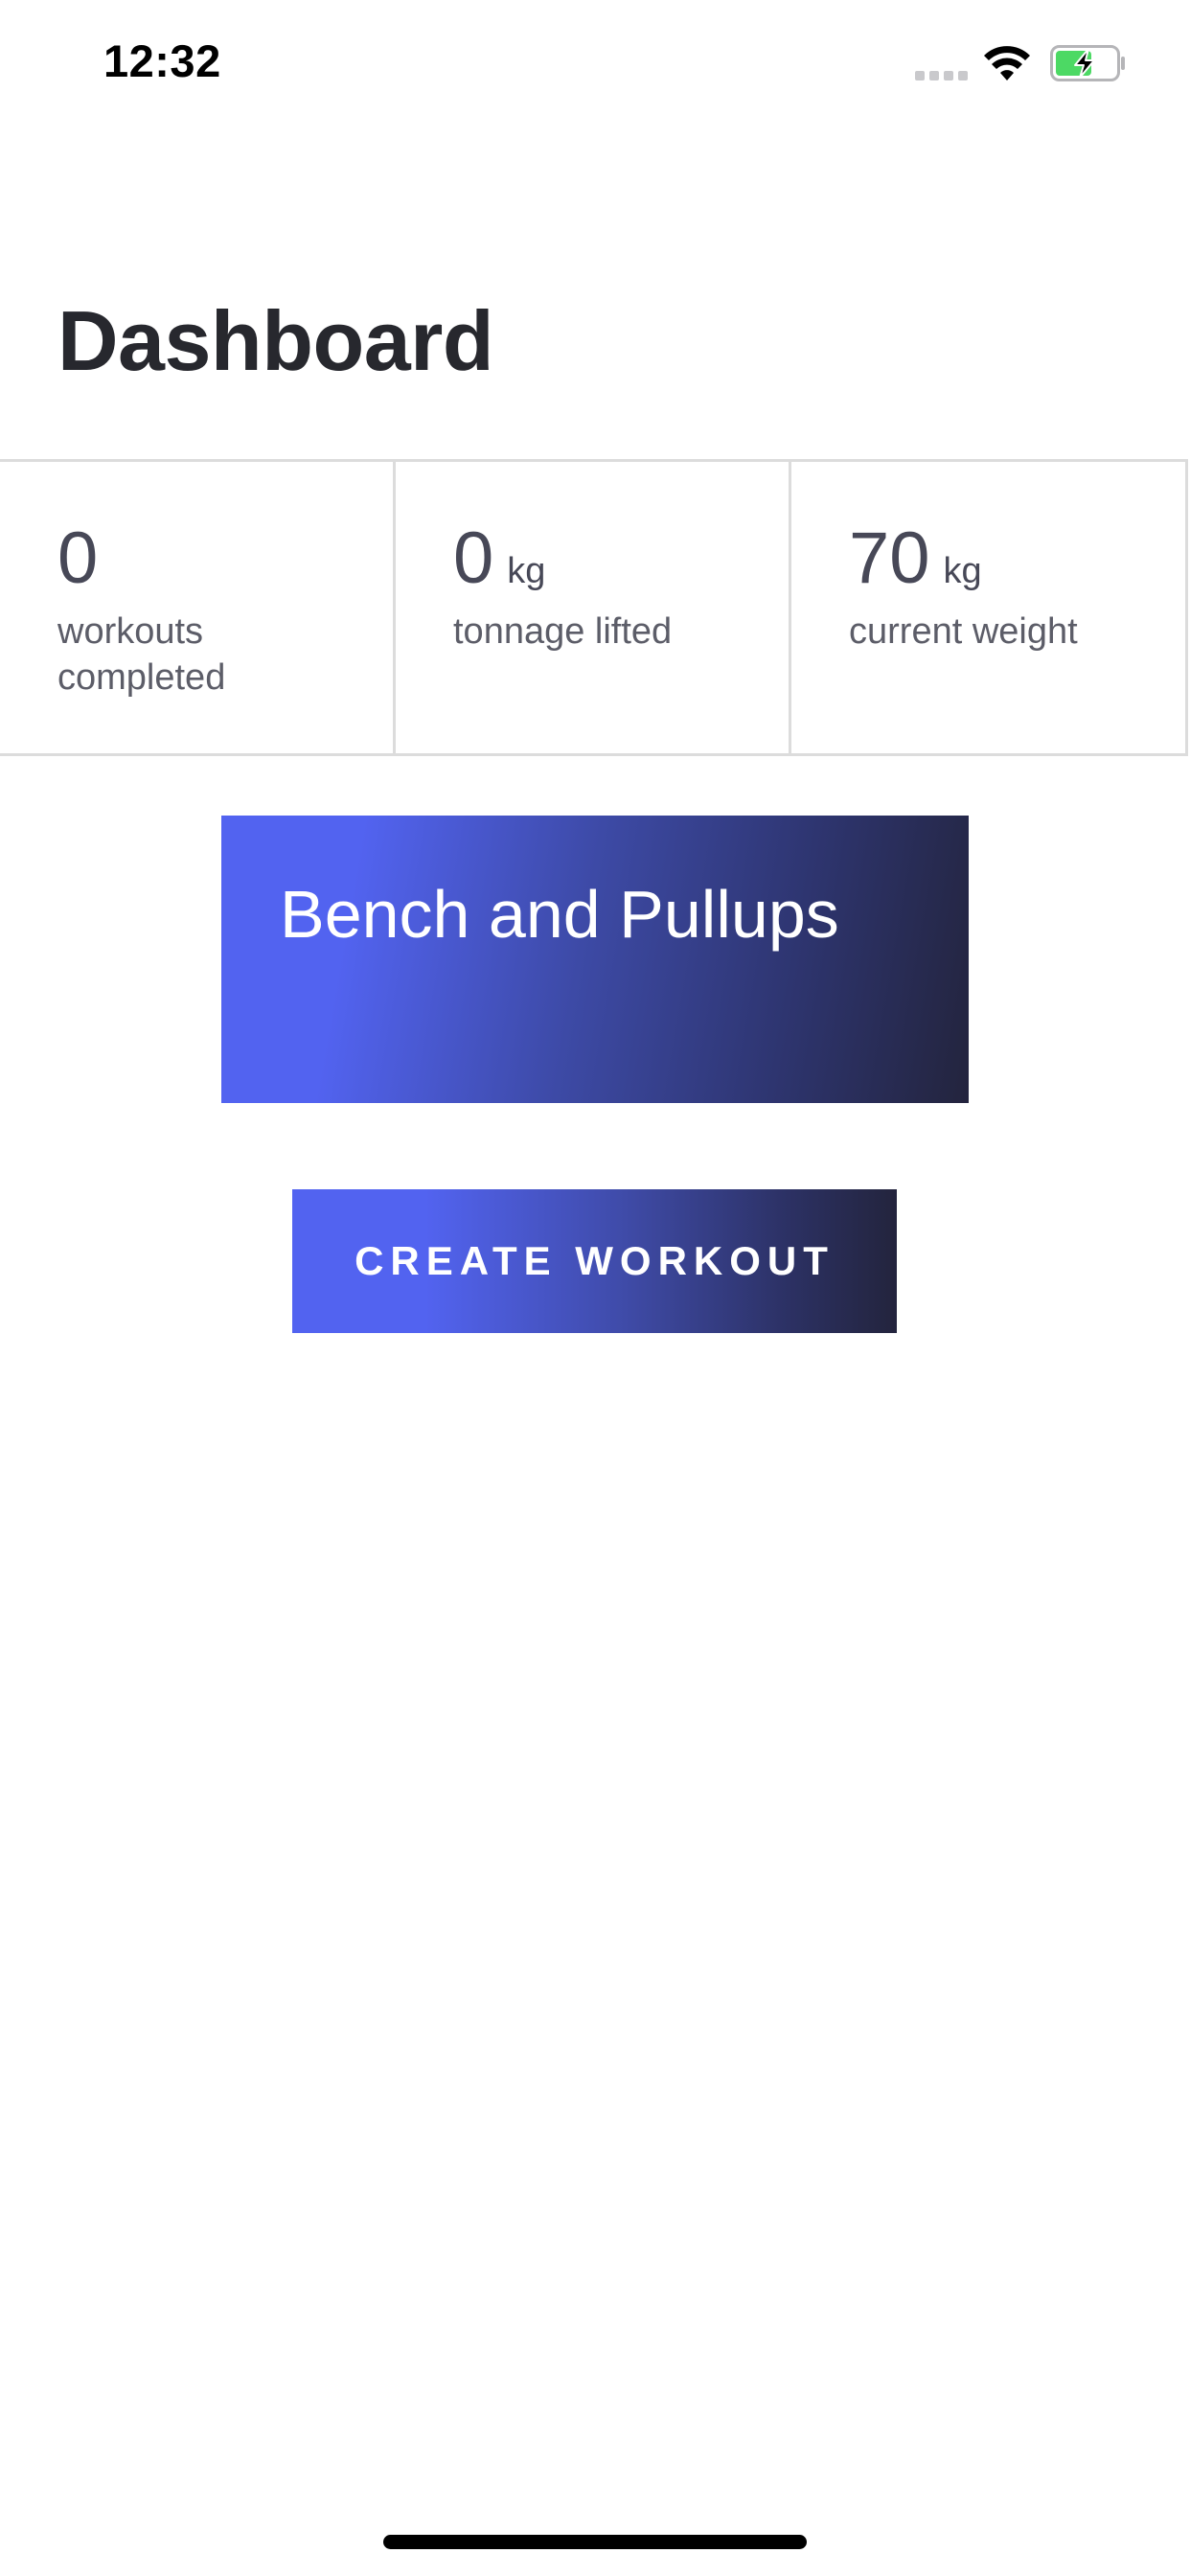 This screenshot has height=2576, width=1190. I want to click on workout-card: Bench and Pullups, so click(595, 959).